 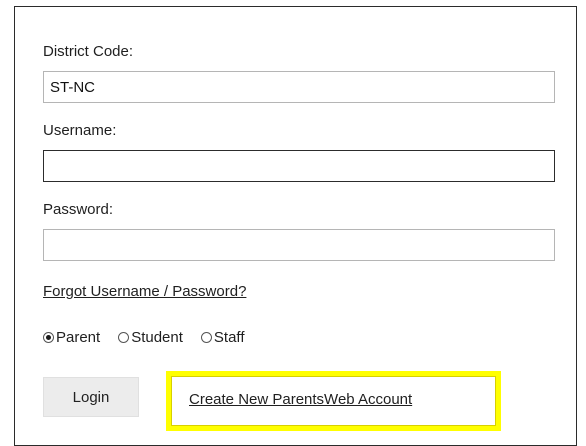 What do you see at coordinates (299, 87) in the screenshot?
I see `district-code-input` at bounding box center [299, 87].